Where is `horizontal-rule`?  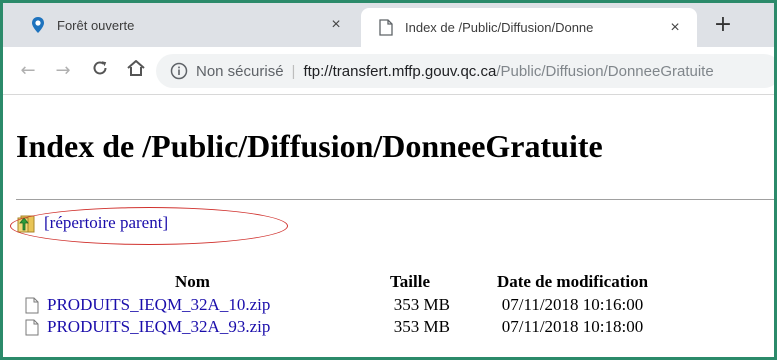
horizontal-rule is located at coordinates (395, 199).